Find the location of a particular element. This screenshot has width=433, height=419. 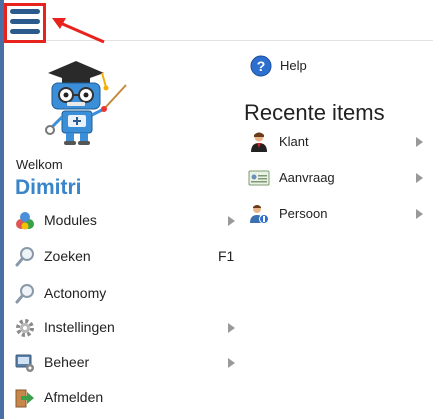

menu-item-label: Zoeken is located at coordinates (67, 256).